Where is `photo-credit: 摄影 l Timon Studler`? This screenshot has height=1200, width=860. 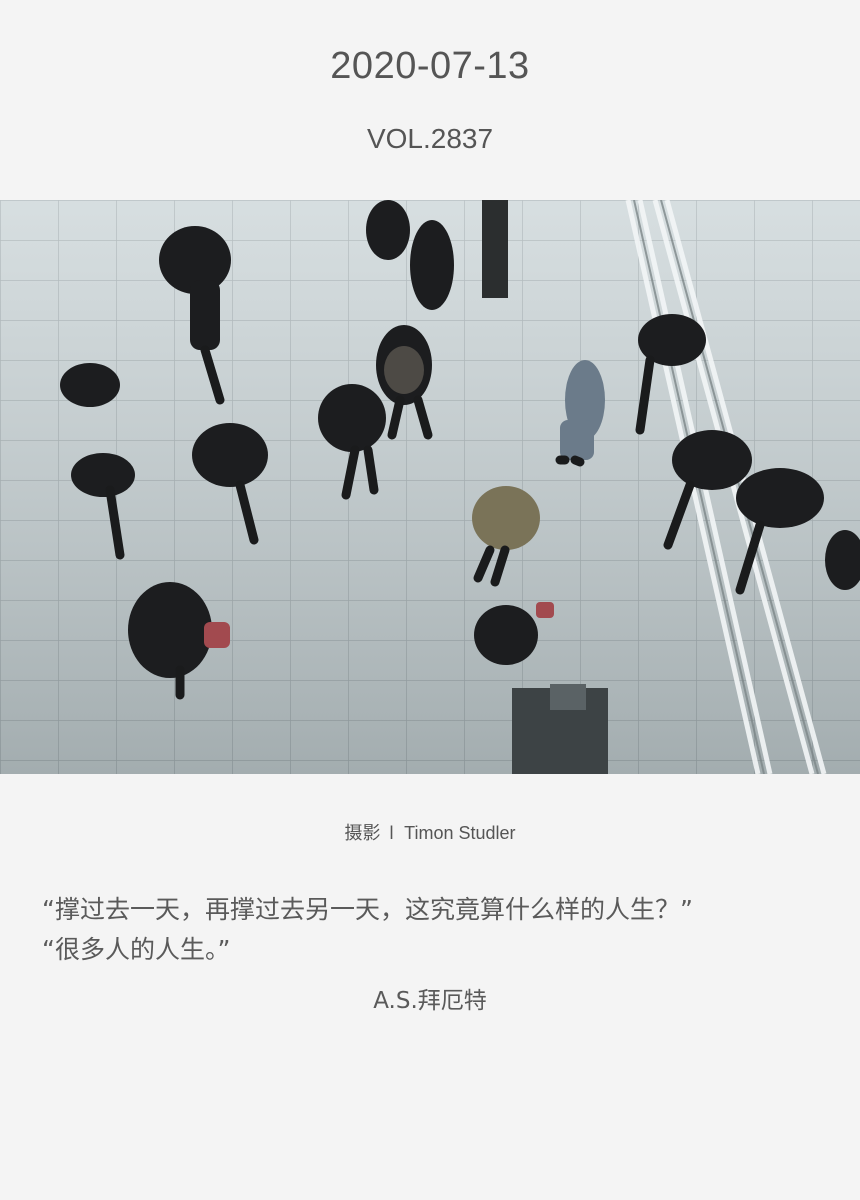 photo-credit: 摄影 l Timon Studler is located at coordinates (430, 833).